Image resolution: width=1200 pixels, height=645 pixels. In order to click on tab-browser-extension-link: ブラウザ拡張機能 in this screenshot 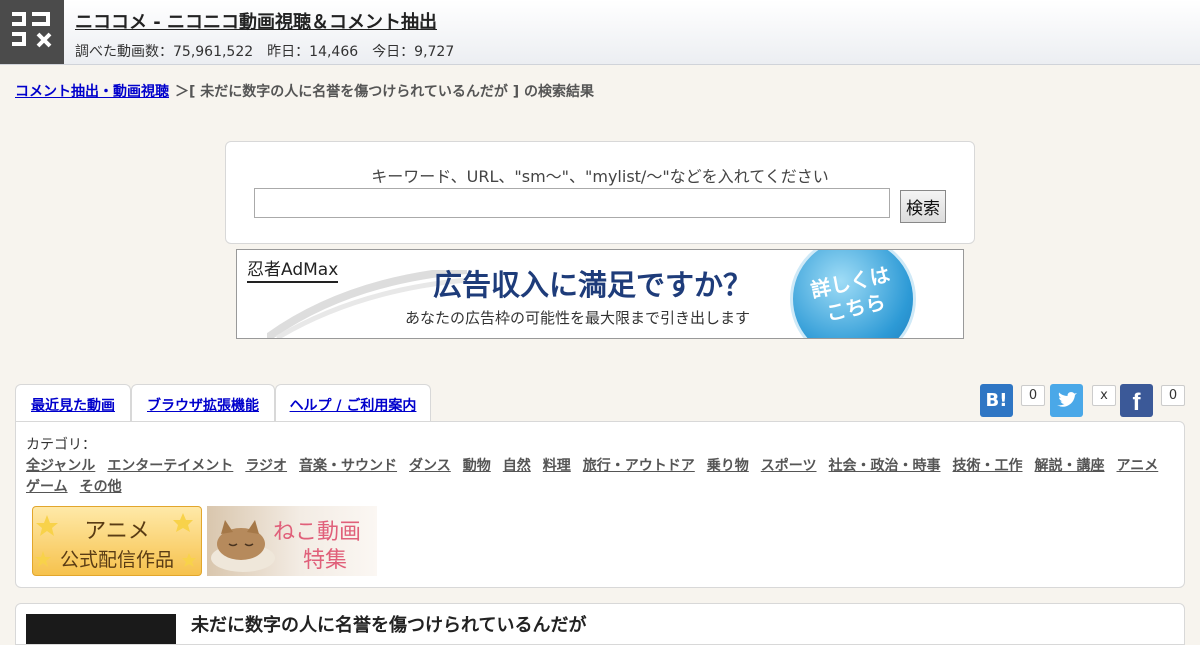, I will do `click(203, 406)`.